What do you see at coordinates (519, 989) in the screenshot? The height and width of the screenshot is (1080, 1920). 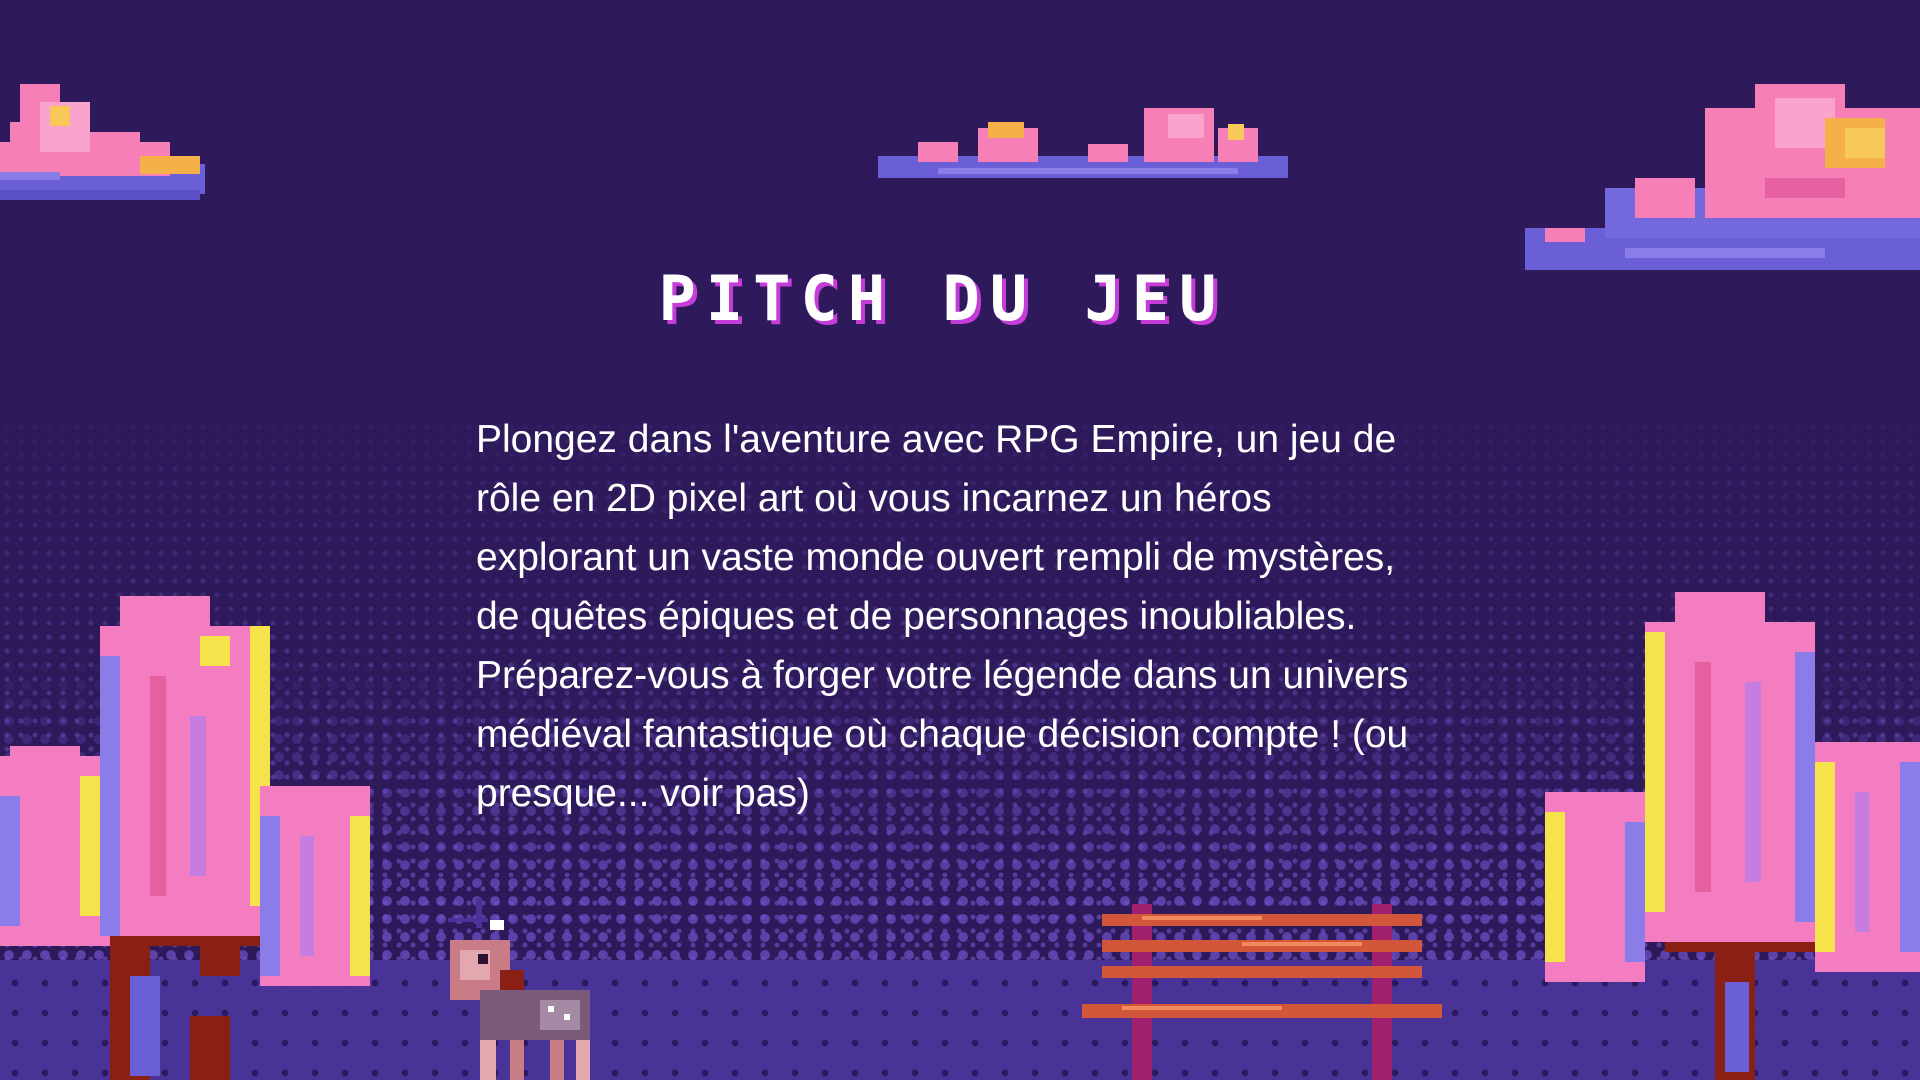 I see `deer-icon` at bounding box center [519, 989].